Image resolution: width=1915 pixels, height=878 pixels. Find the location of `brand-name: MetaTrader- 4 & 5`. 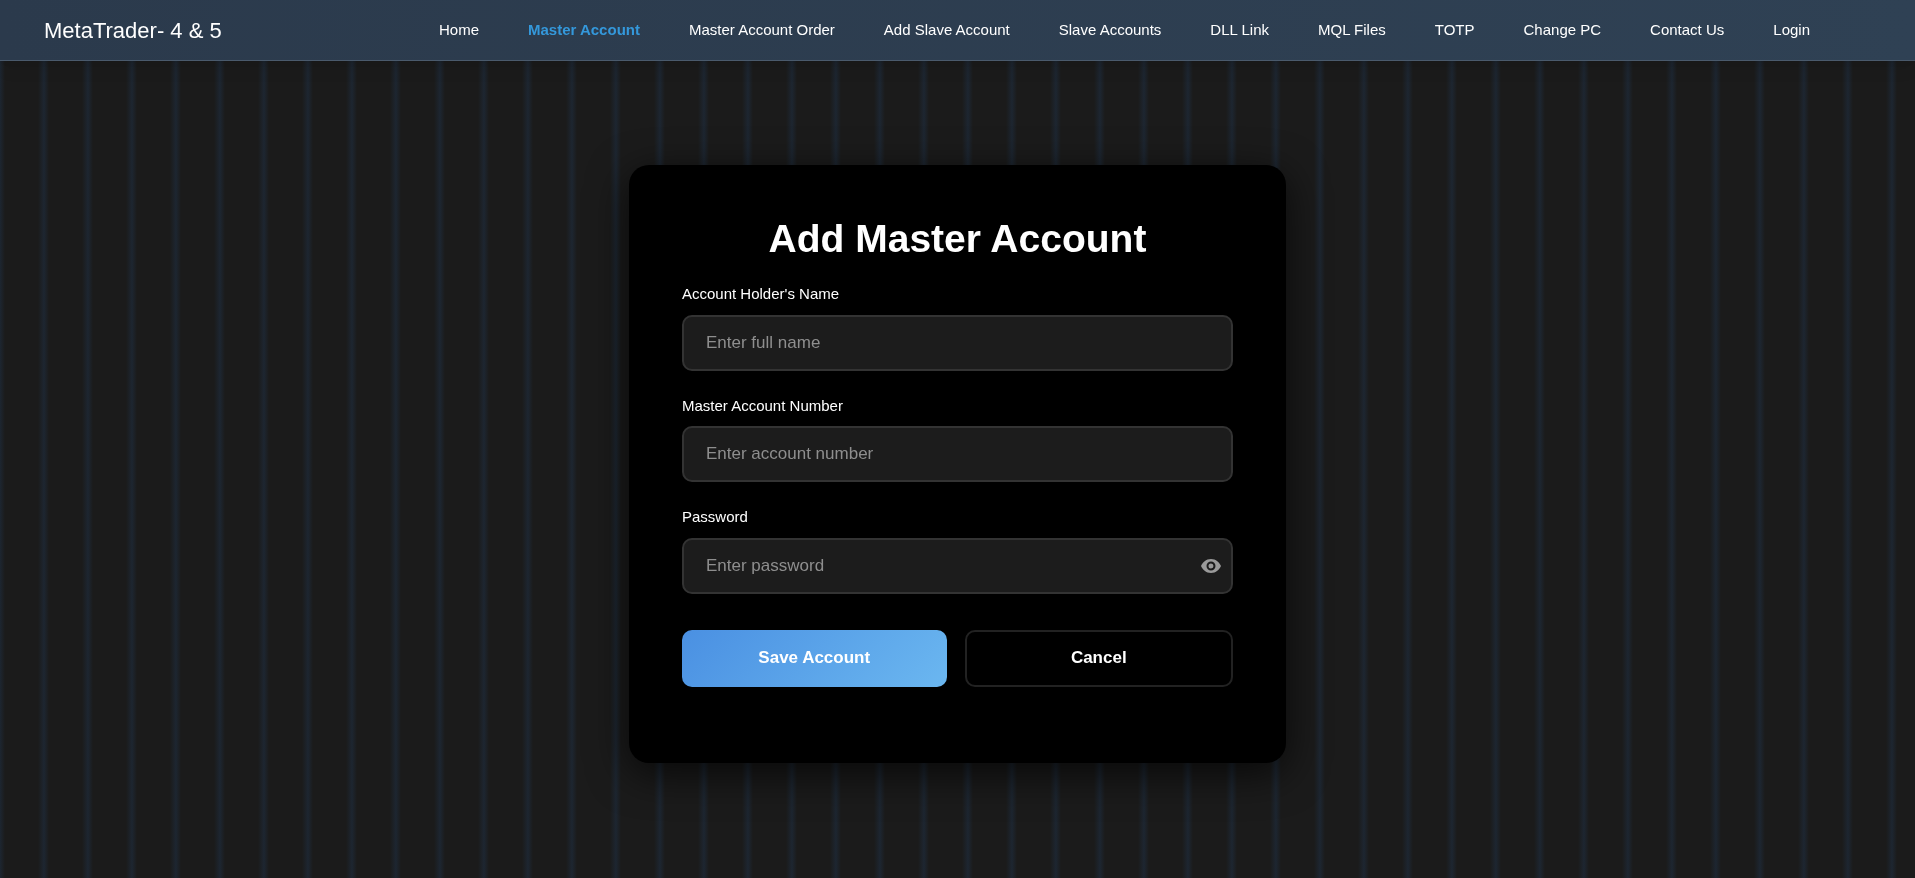

brand-name: MetaTrader- 4 & 5 is located at coordinates (133, 30).